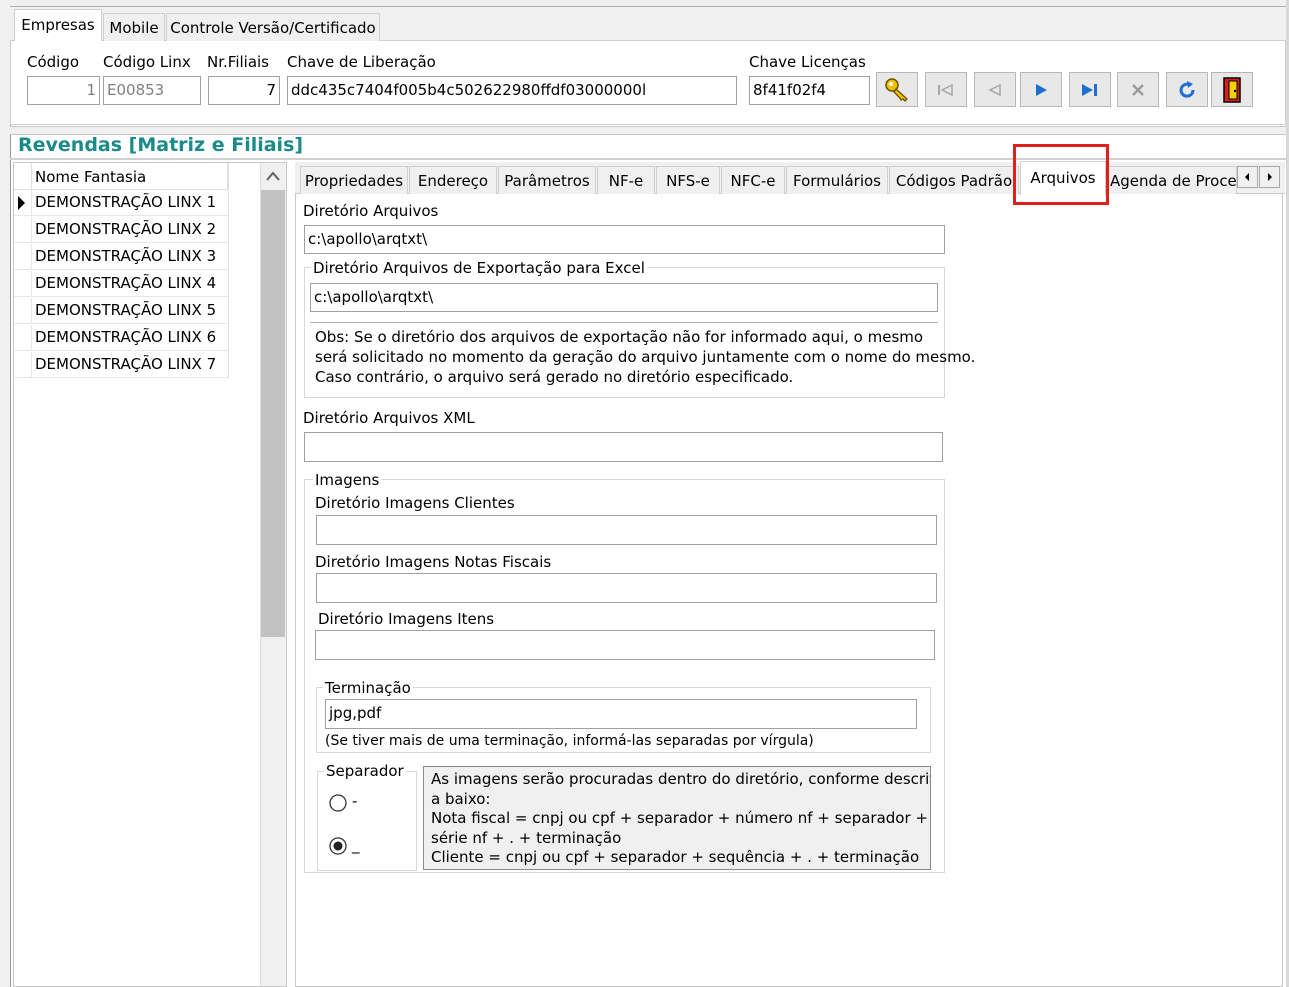 This screenshot has width=1289, height=987. I want to click on table-row: DEMONSTRAÇÃO LINX 3, so click(121, 257).